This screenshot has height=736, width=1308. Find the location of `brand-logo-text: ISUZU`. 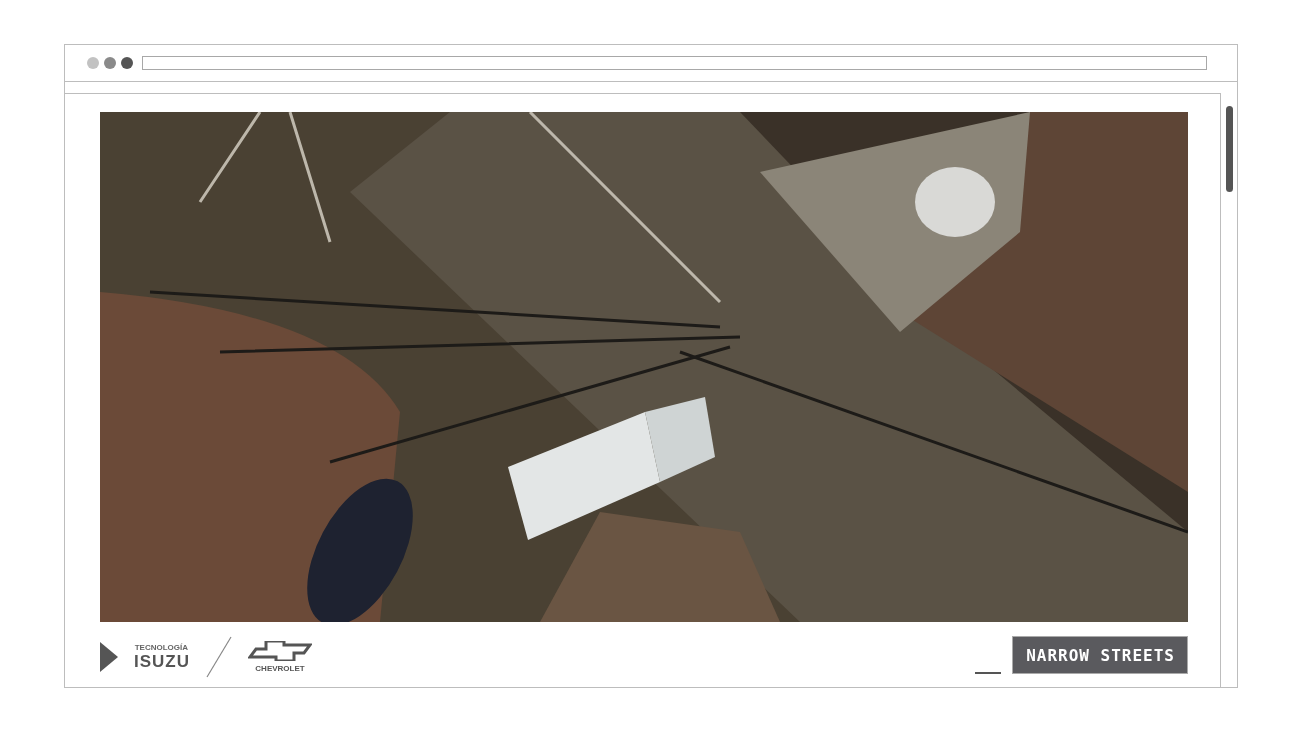

brand-logo-text: ISUZU is located at coordinates (162, 661).